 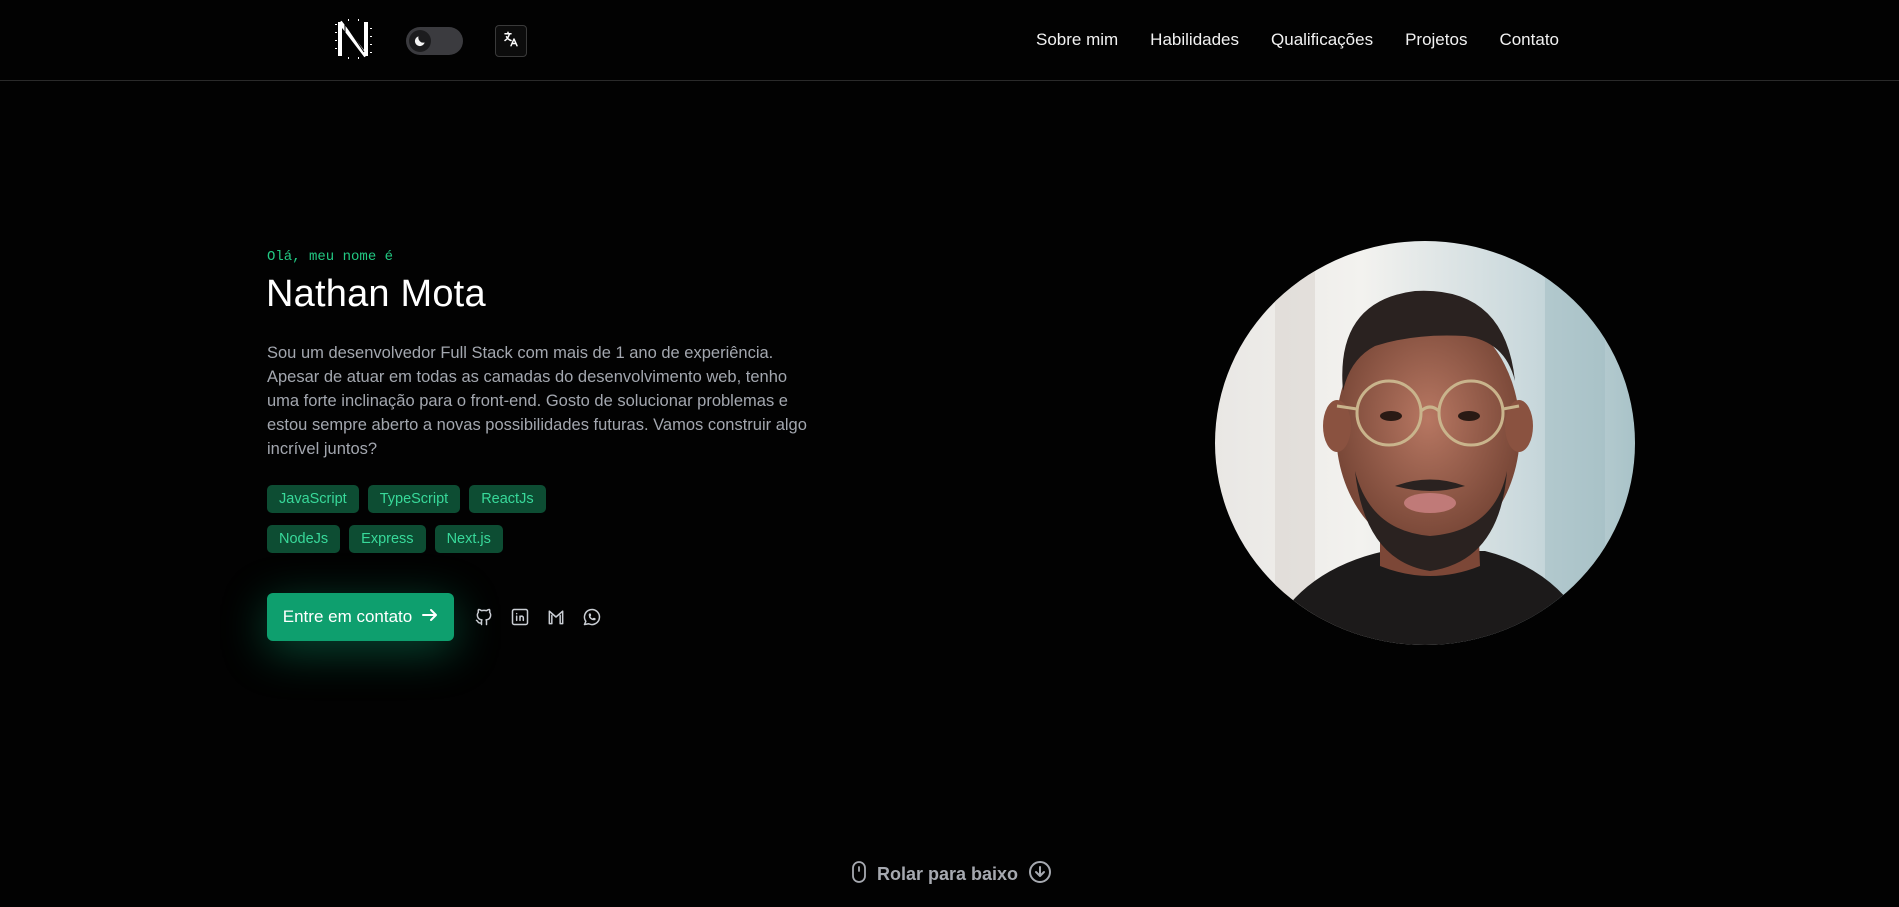 I want to click on gmail-icon, so click(x=556, y=617).